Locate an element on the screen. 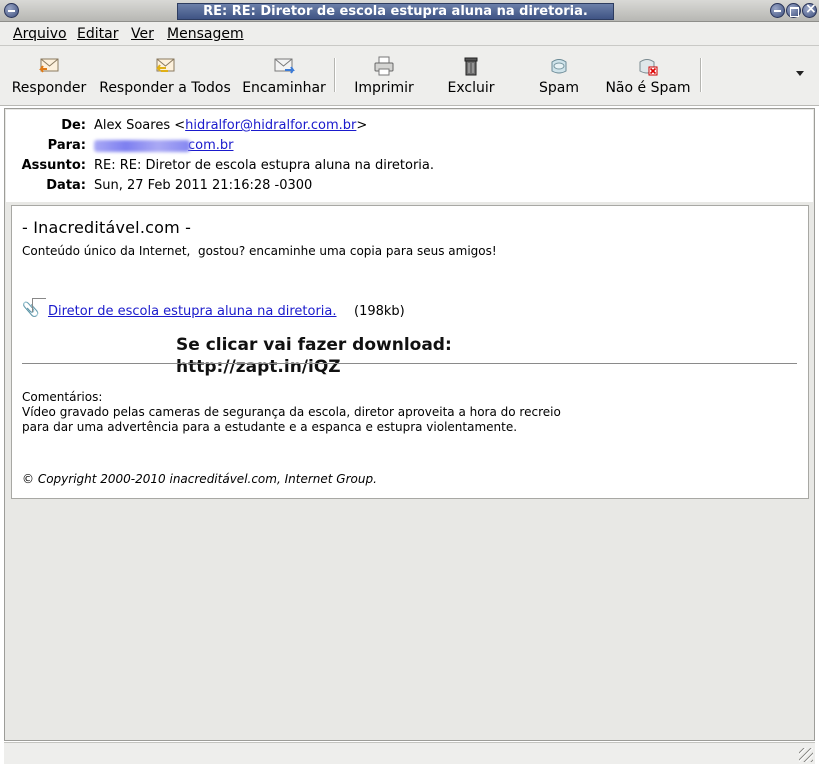 Image resolution: width=819 pixels, height=766 pixels. header-date-label: Data: is located at coordinates (66, 185).